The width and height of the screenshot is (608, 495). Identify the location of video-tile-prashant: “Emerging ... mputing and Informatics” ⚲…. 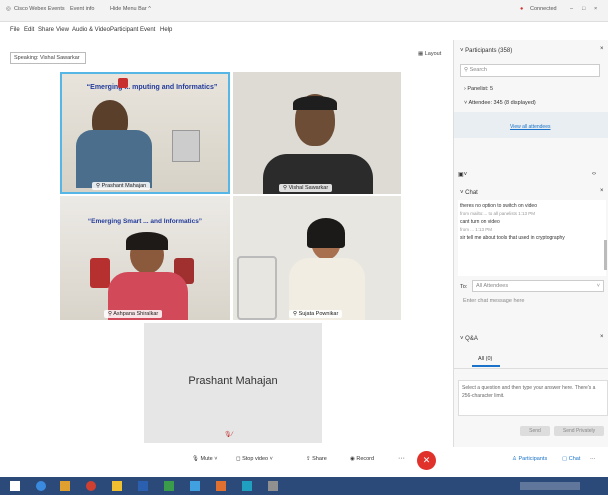
(145, 133).